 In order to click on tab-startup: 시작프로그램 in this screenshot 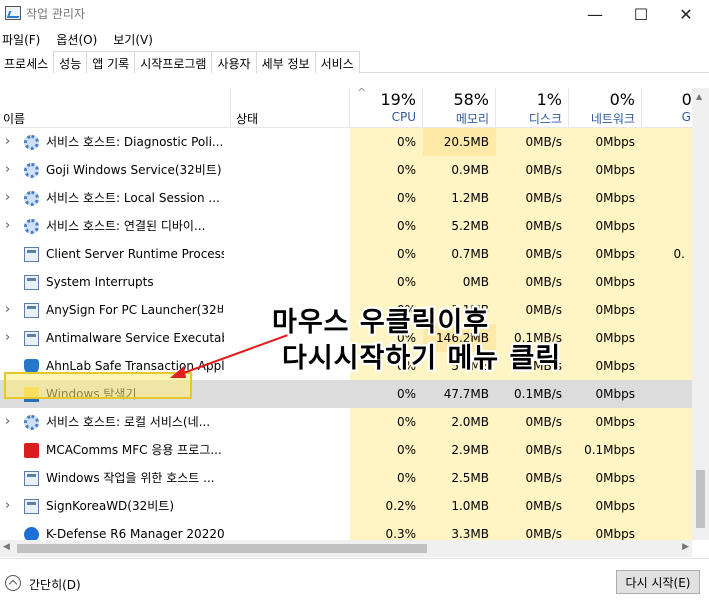, I will do `click(173, 62)`.